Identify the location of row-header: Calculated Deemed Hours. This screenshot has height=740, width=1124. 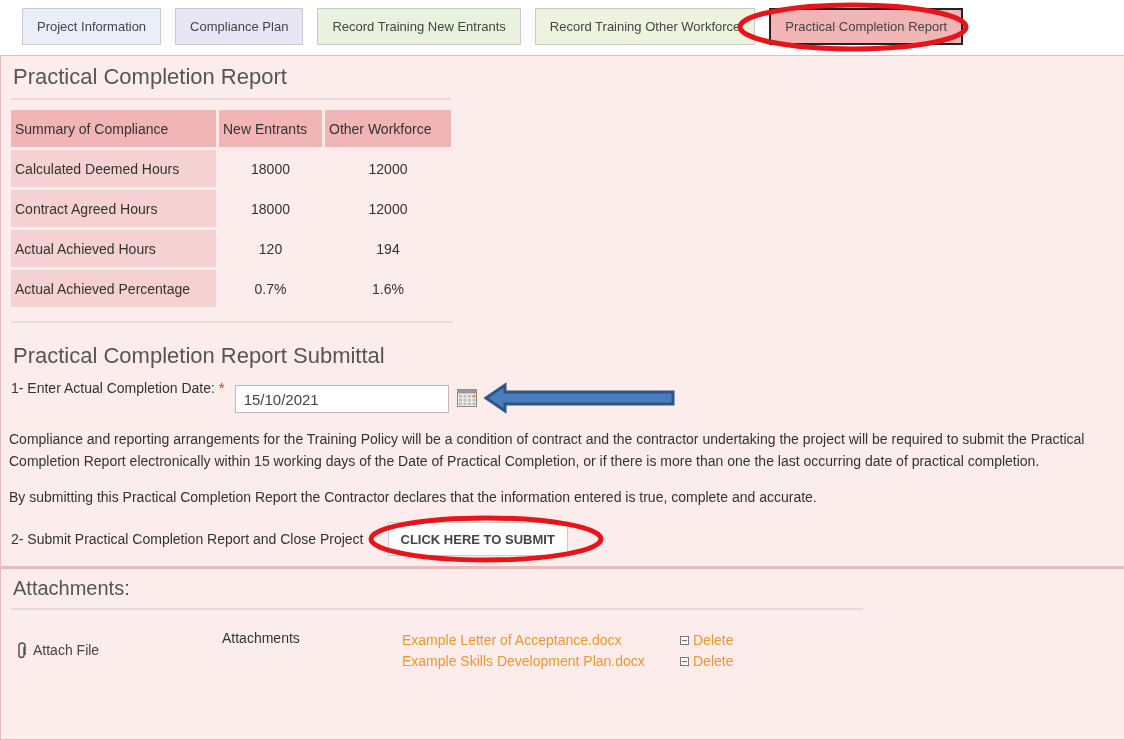
(113, 168).